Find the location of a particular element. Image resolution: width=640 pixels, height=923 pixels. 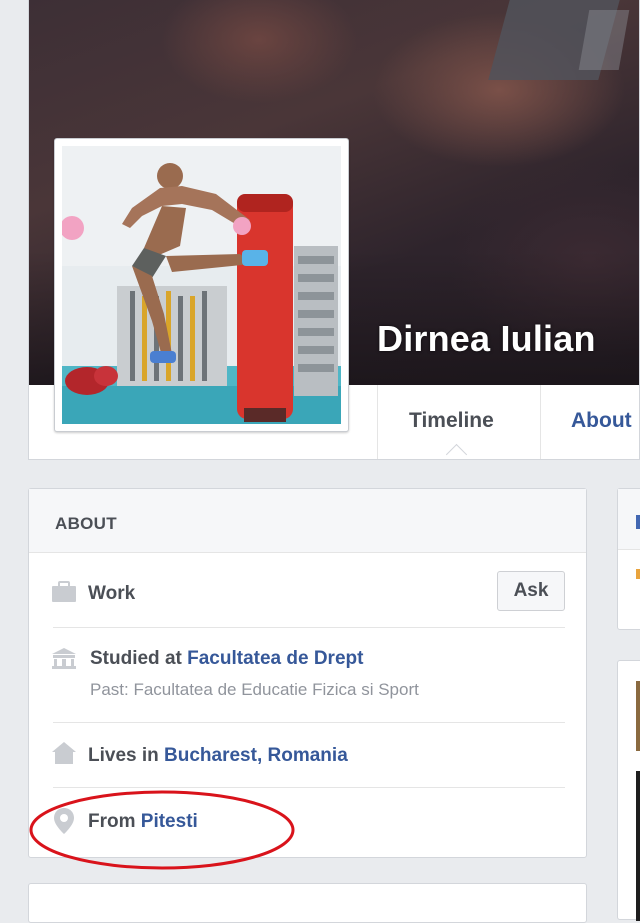

tab-label: About is located at coordinates (601, 420).